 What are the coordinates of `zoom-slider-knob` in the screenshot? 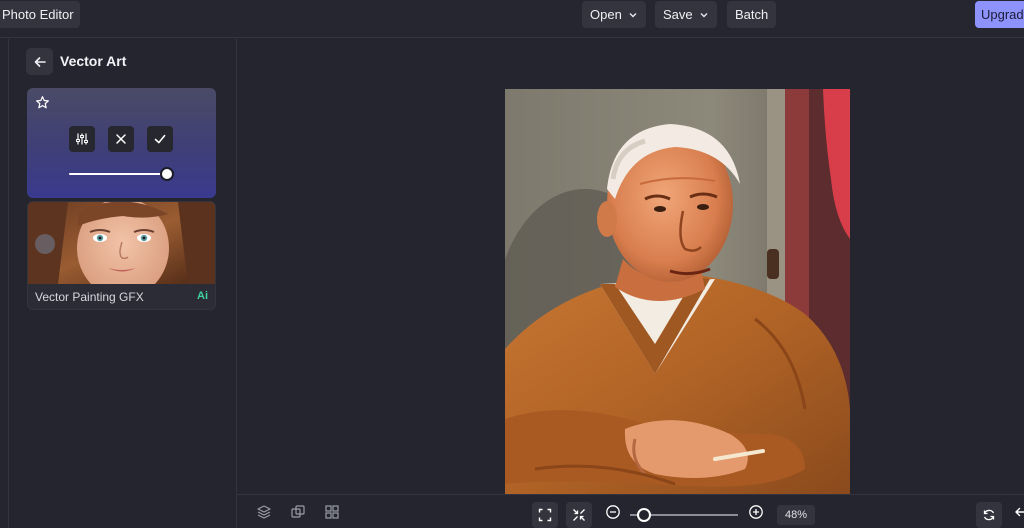 It's located at (644, 515).